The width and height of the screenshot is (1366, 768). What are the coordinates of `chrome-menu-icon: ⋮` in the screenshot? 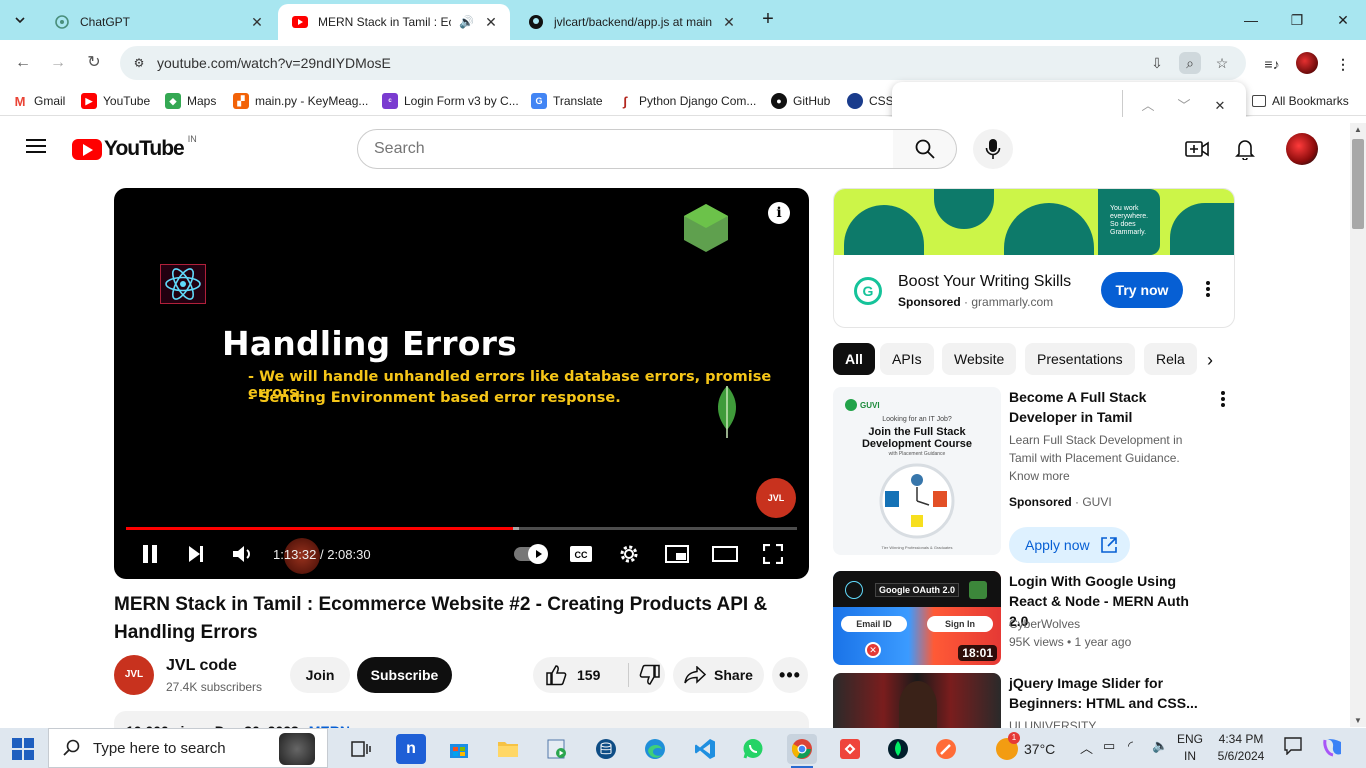 It's located at (1343, 64).